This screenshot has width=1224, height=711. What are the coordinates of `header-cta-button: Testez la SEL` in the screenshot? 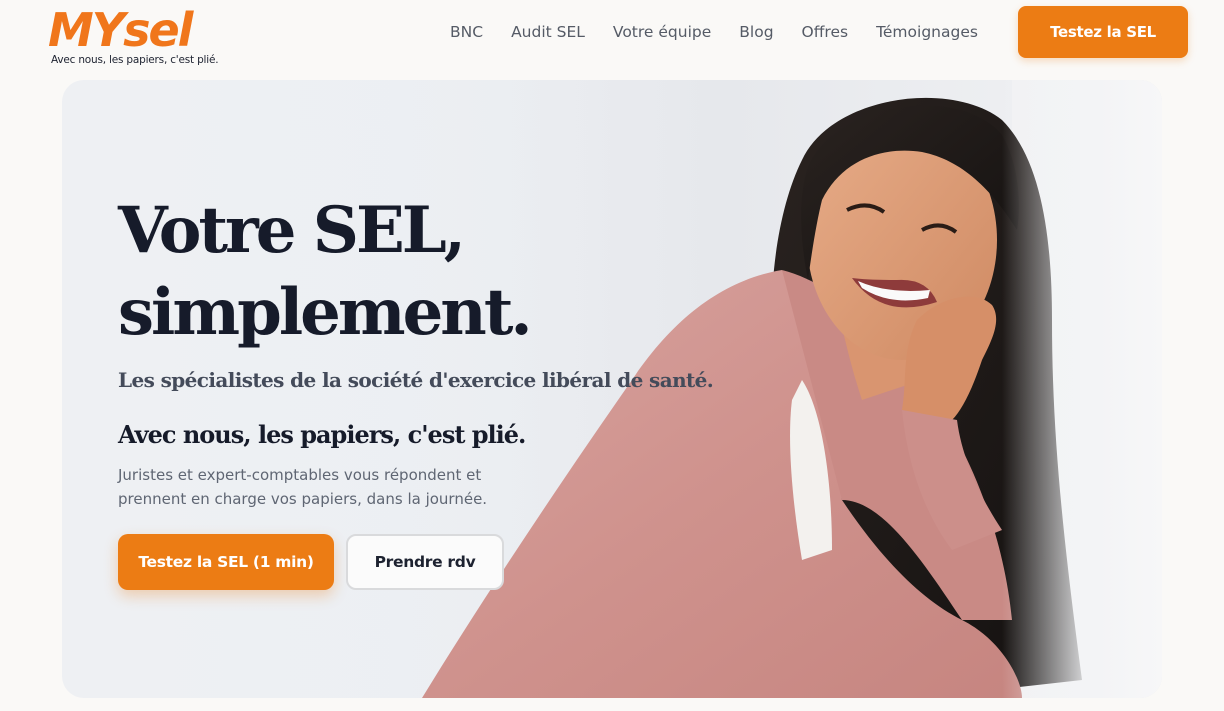 It's located at (1103, 32).